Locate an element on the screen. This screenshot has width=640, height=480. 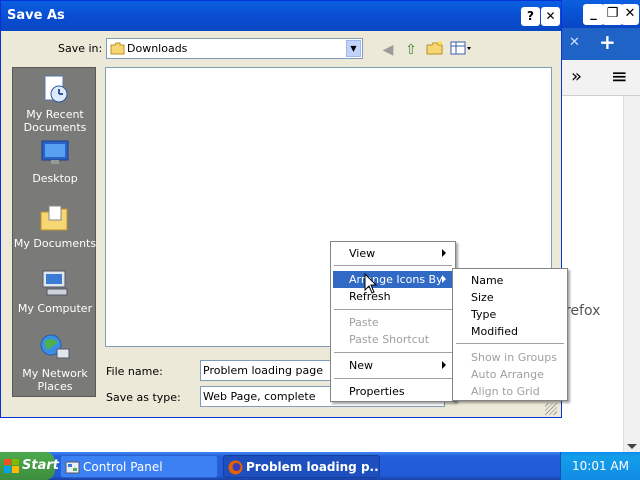
submenu-item-name: Name is located at coordinates (510, 280).